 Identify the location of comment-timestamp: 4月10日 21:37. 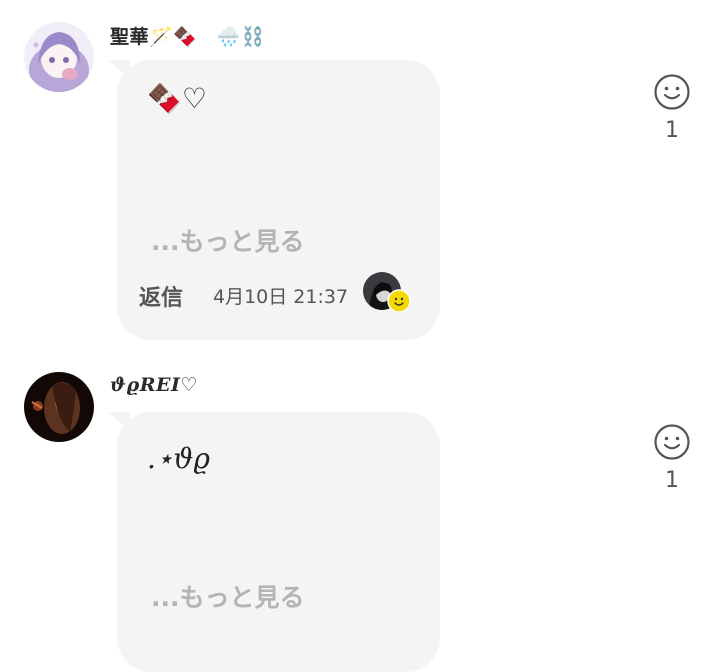
(281, 297).